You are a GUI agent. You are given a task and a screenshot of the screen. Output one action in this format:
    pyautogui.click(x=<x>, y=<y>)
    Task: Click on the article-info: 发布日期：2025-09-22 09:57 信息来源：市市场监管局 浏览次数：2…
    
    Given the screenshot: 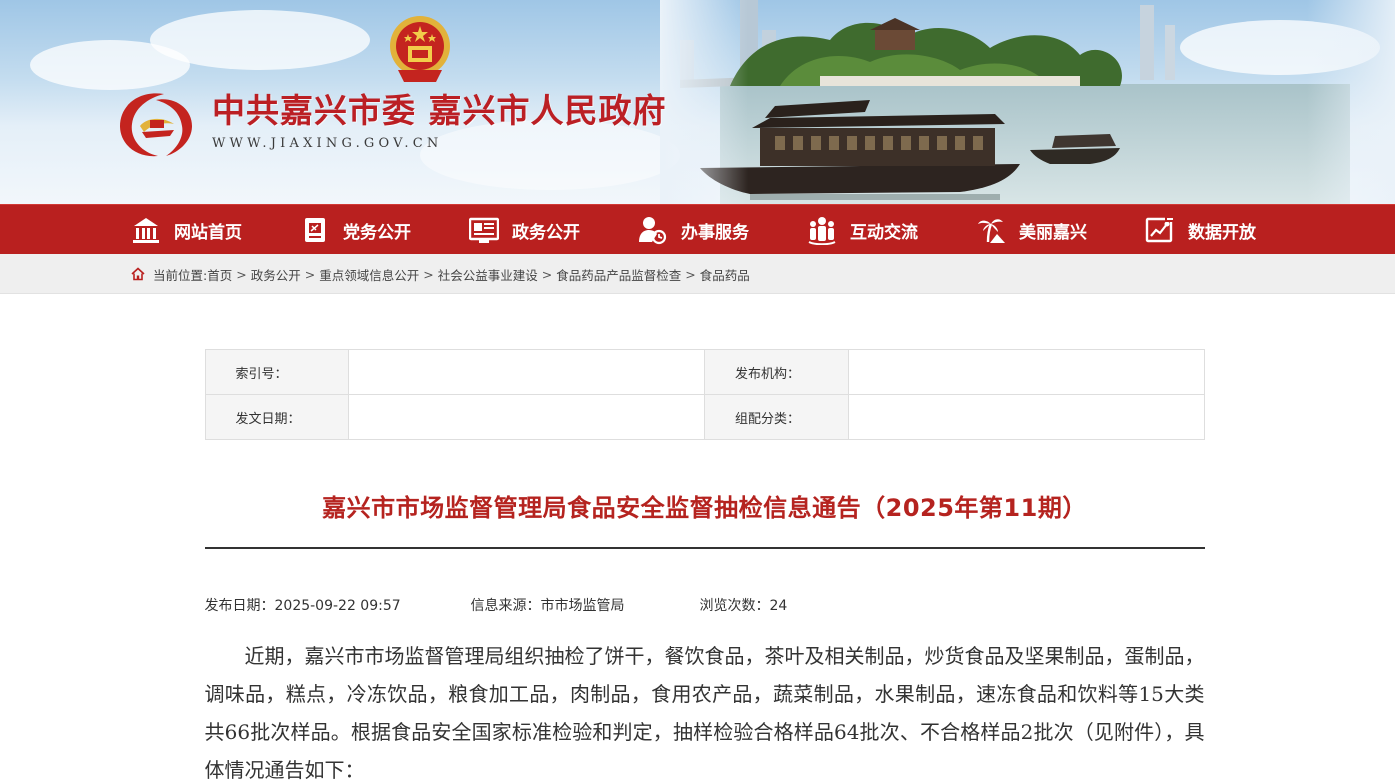 What is the action you would take?
    pyautogui.click(x=705, y=605)
    